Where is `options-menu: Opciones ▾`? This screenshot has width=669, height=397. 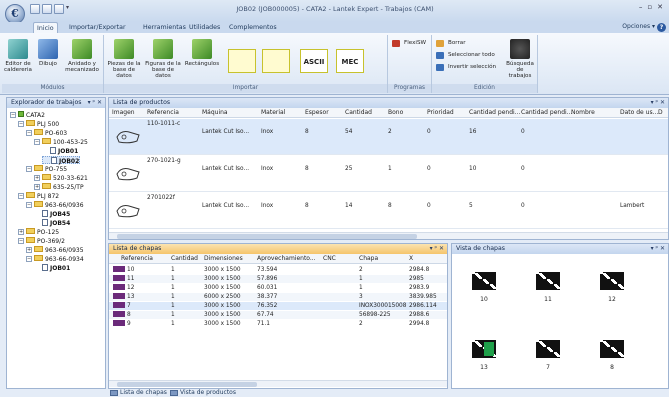 options-menu: Opciones ▾ is located at coordinates (638, 26).